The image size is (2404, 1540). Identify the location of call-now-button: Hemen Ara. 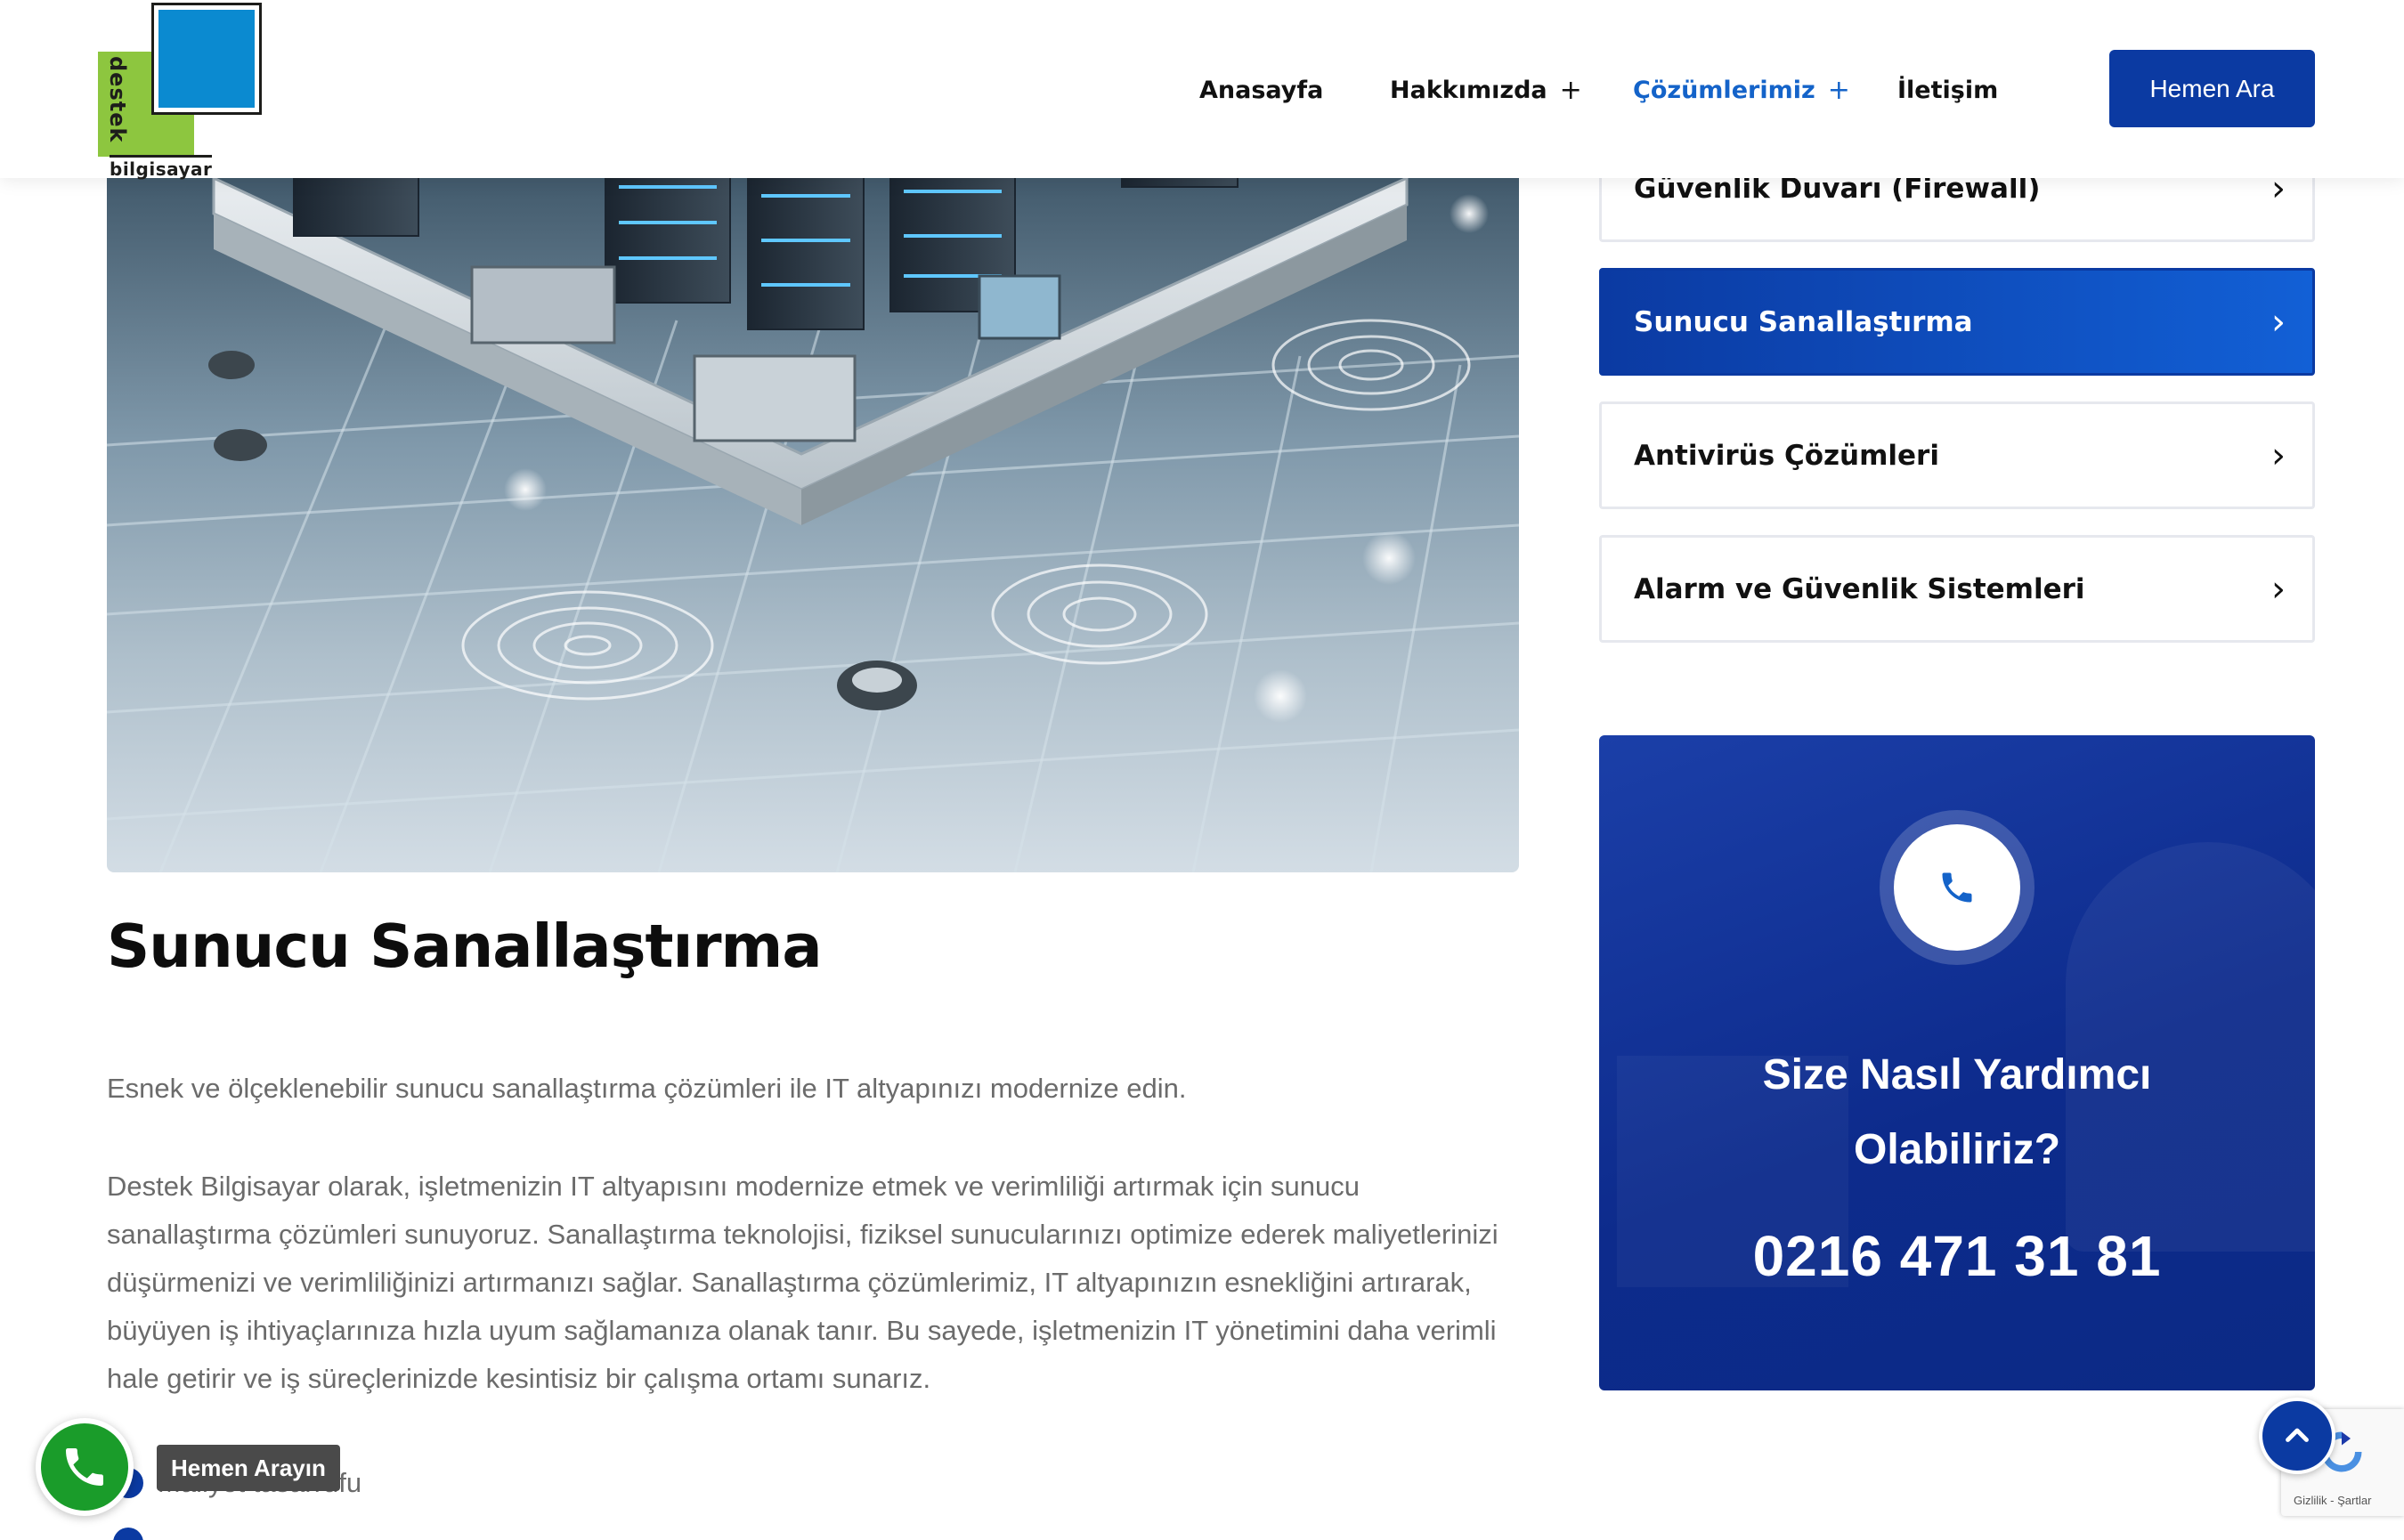
(2212, 88).